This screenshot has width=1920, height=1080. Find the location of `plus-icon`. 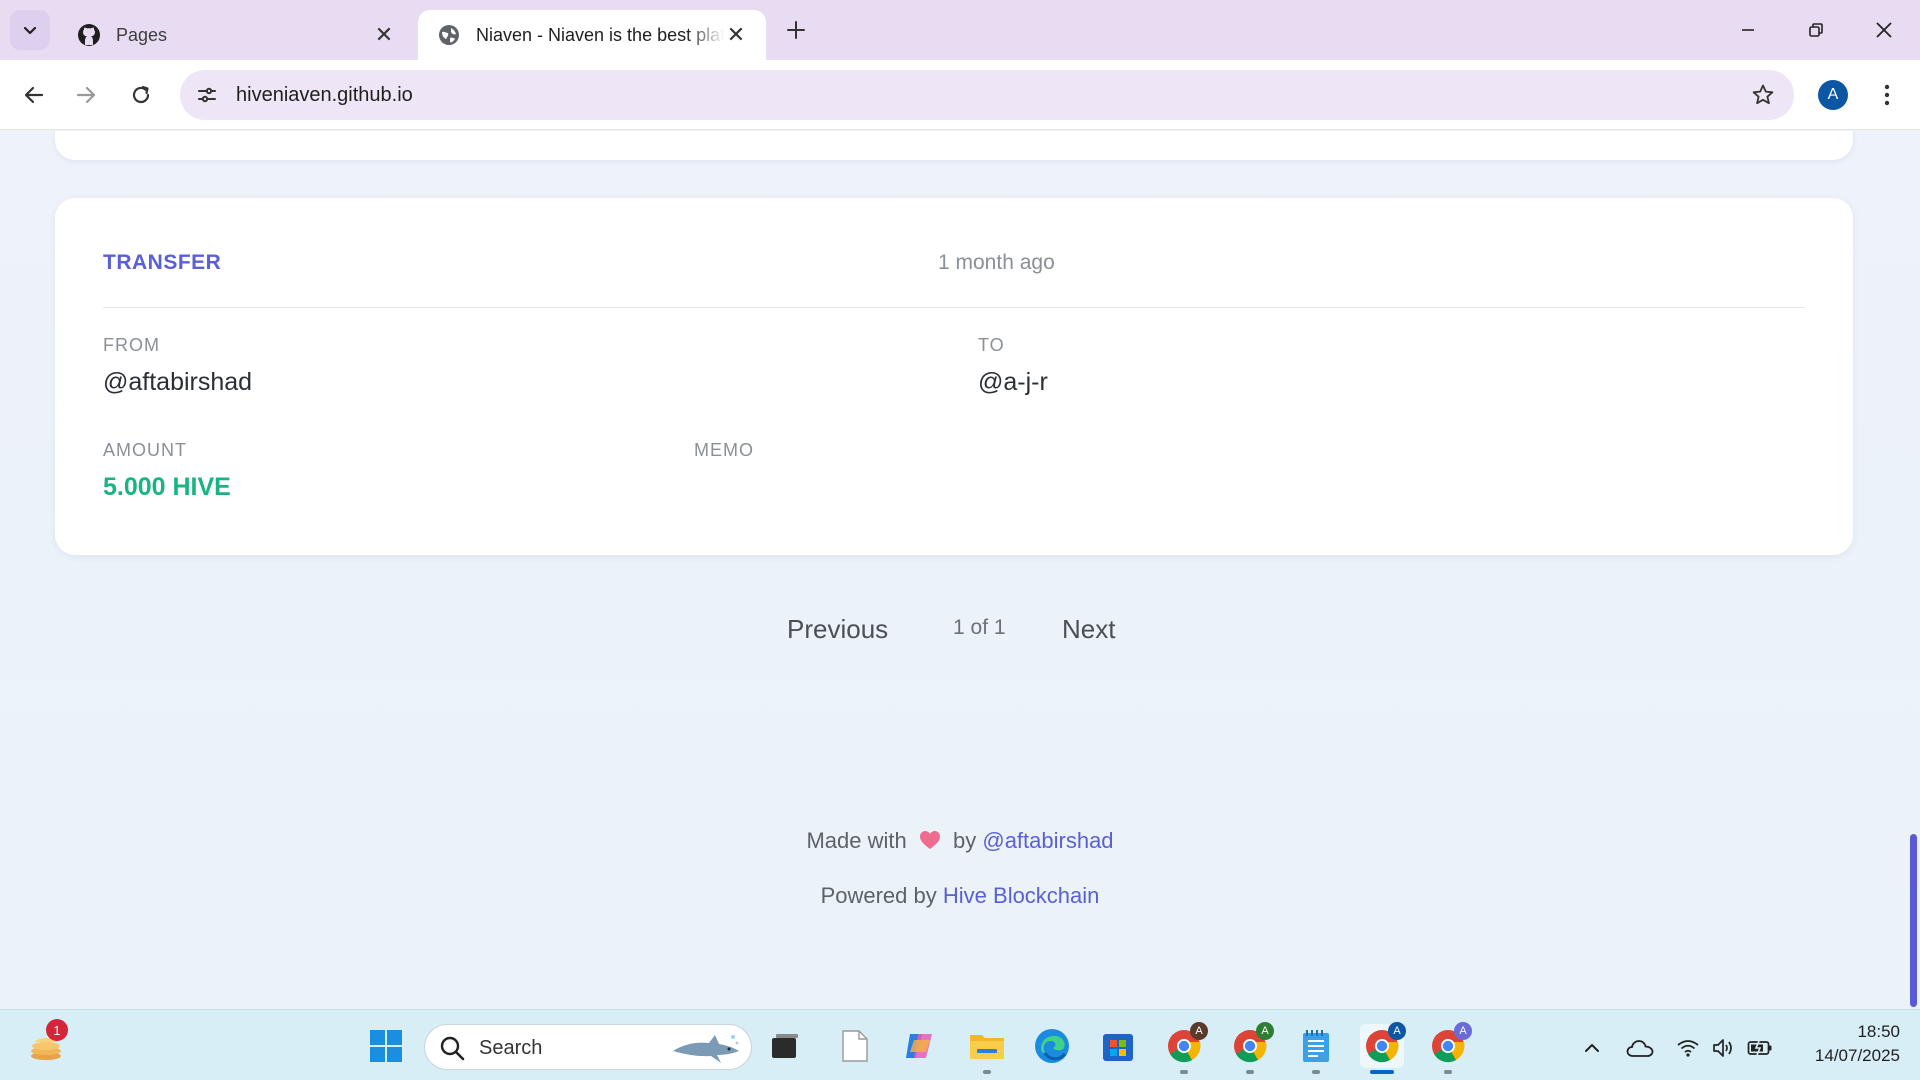

plus-icon is located at coordinates (796, 30).